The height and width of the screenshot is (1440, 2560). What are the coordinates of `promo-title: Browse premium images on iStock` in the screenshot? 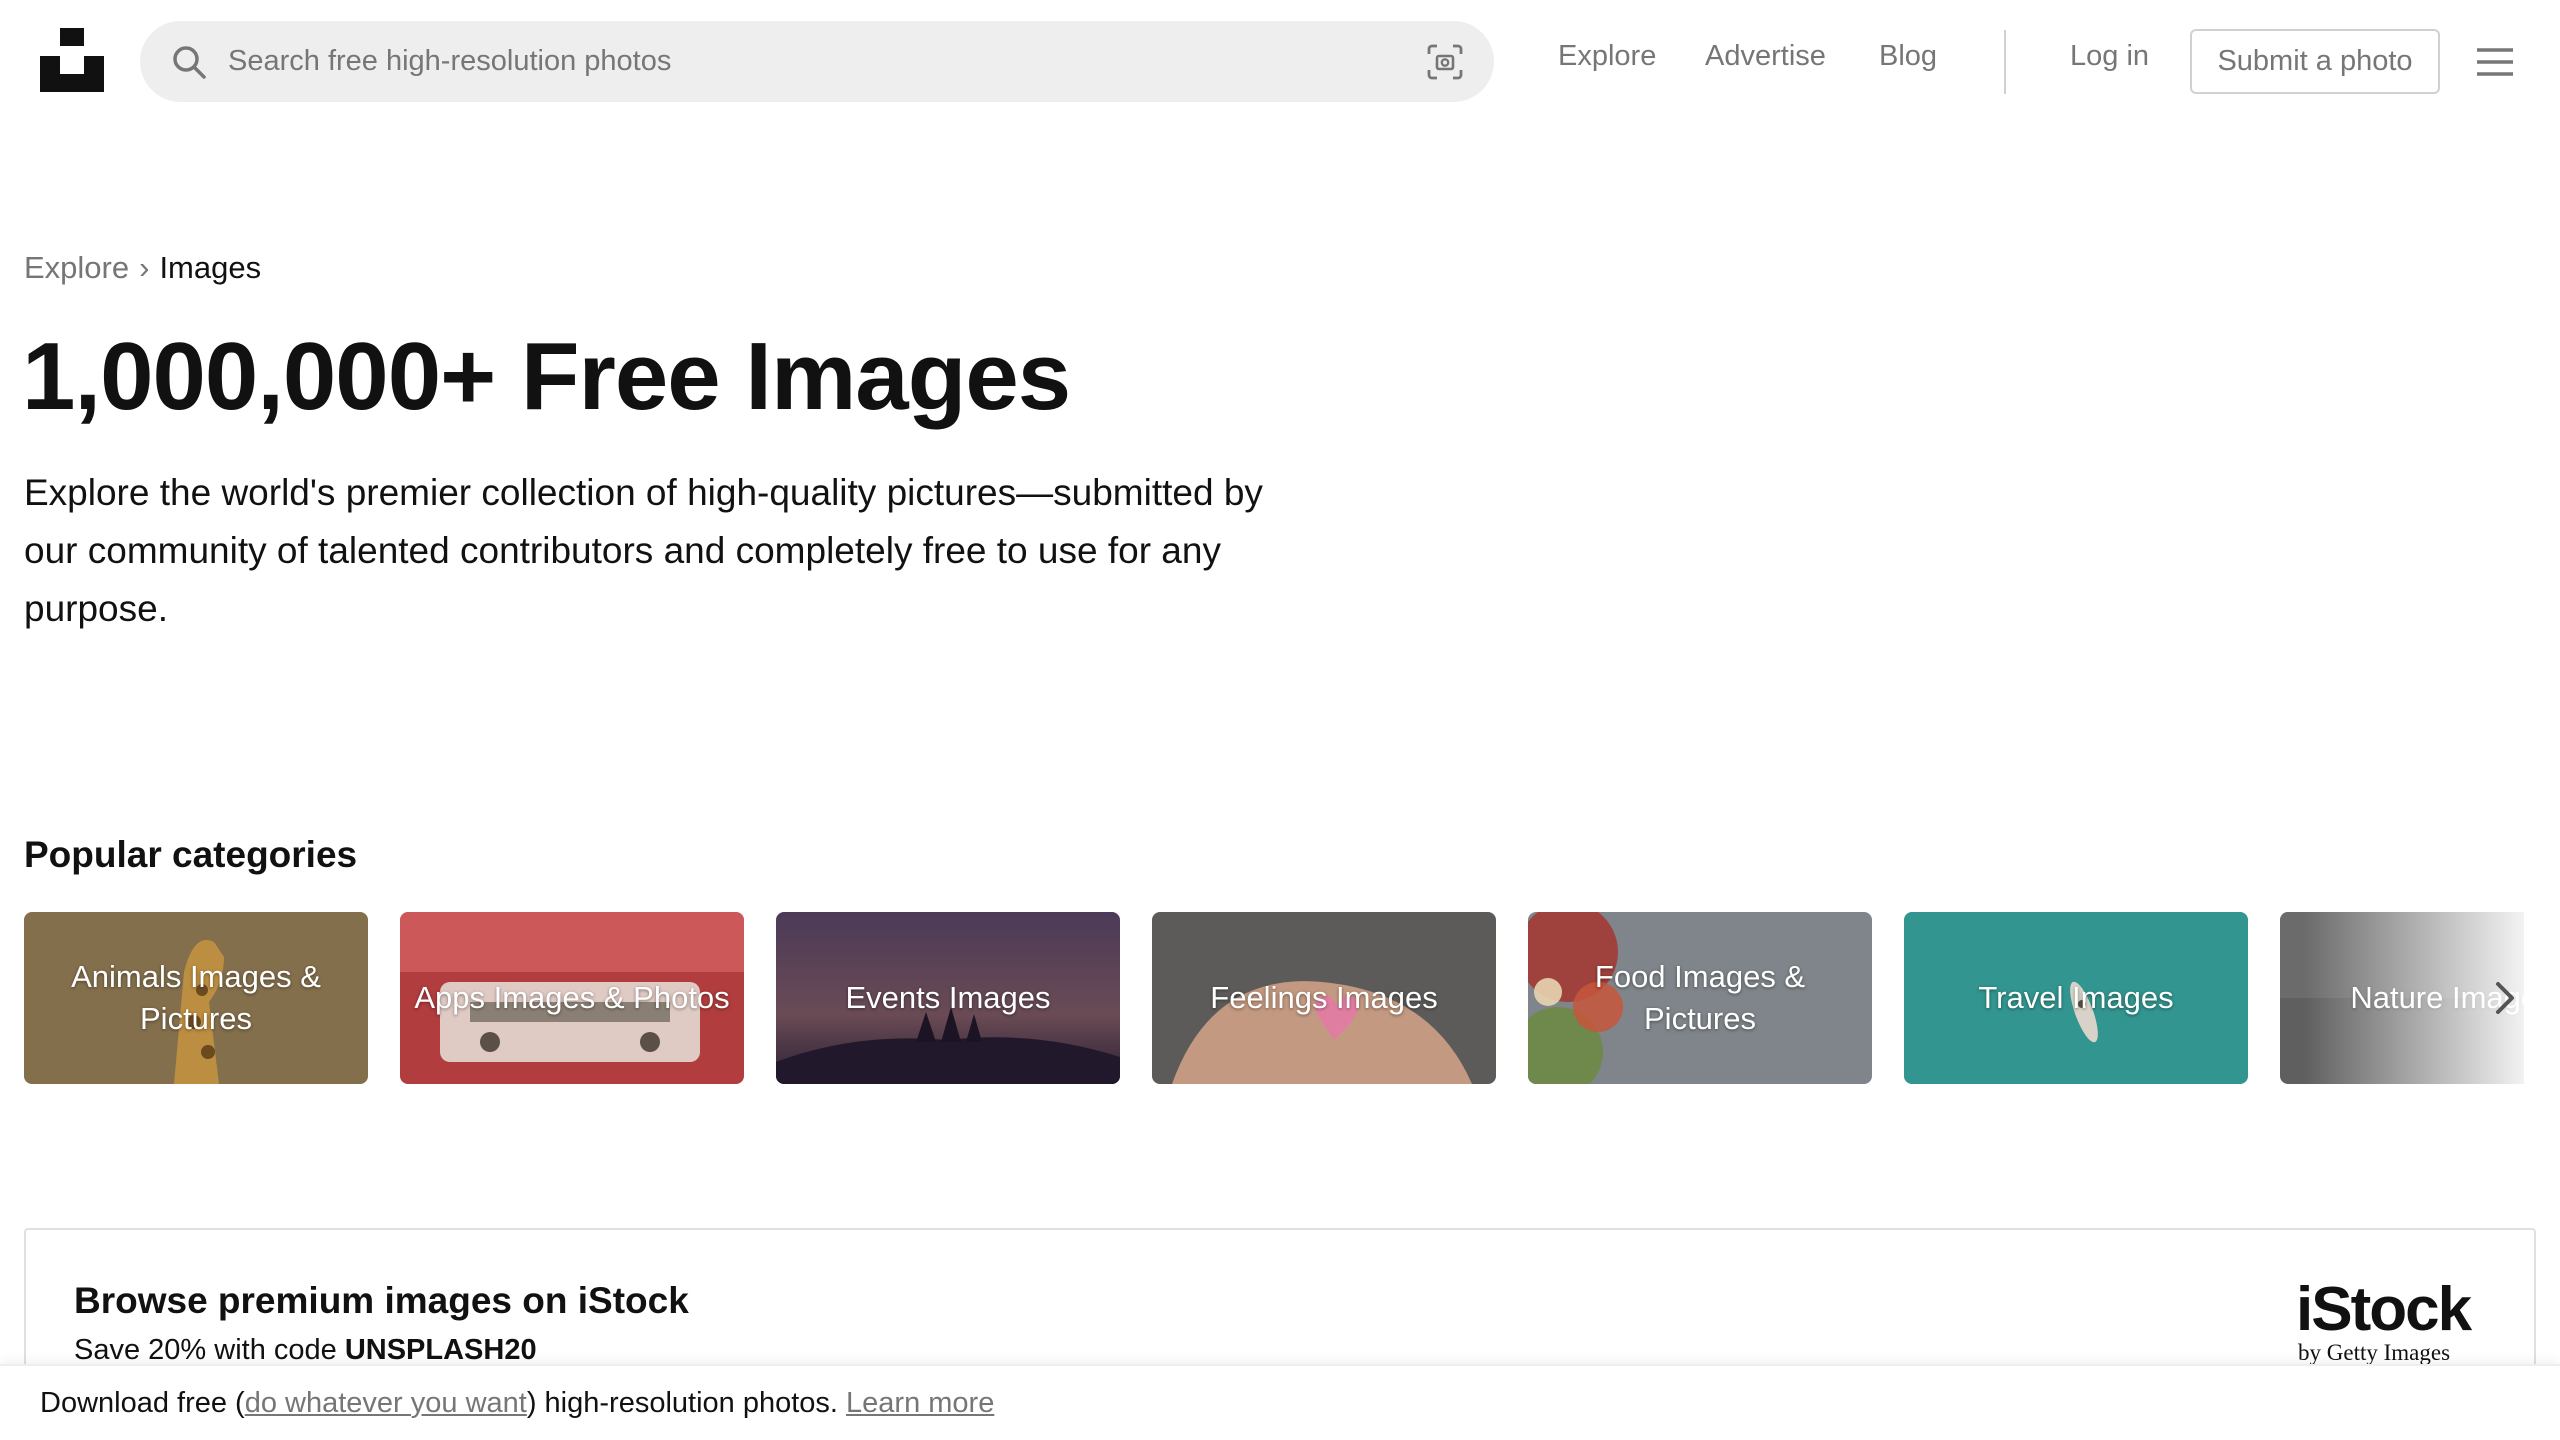 It's located at (381, 1300).